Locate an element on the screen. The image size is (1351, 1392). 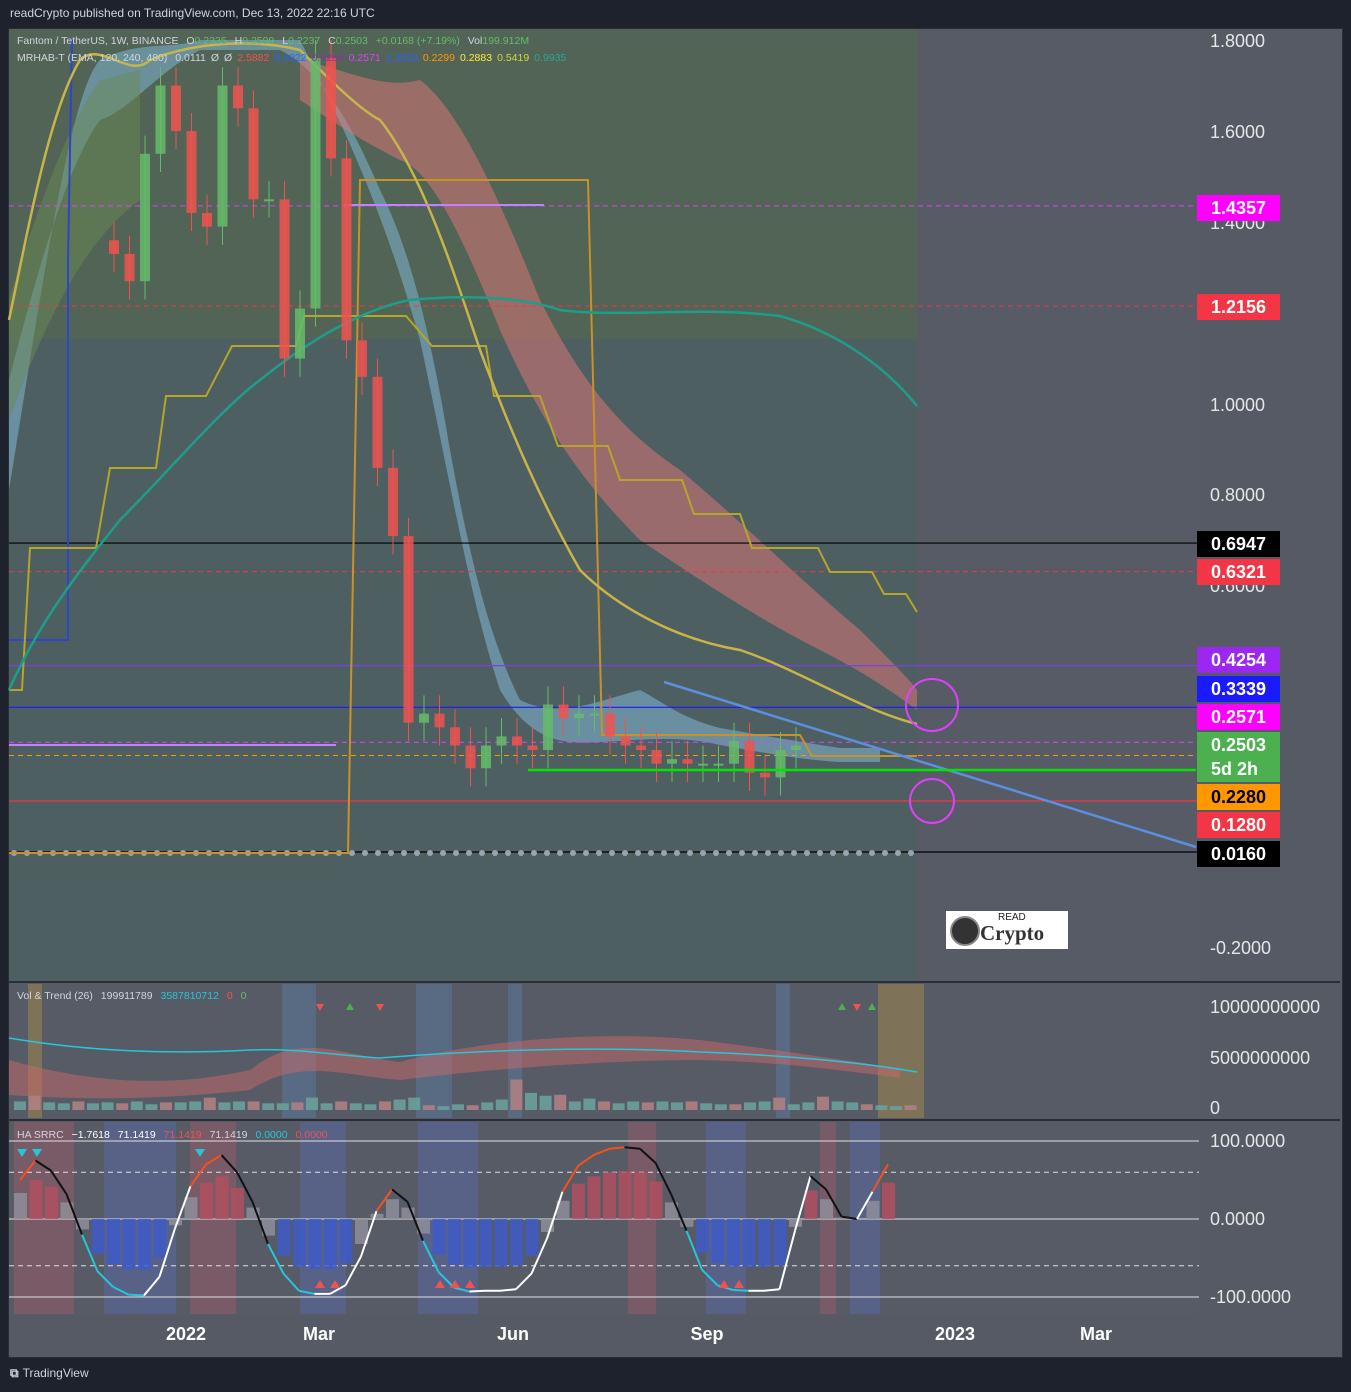
price-axis-tick: 1.0000 is located at coordinates (1237, 405).